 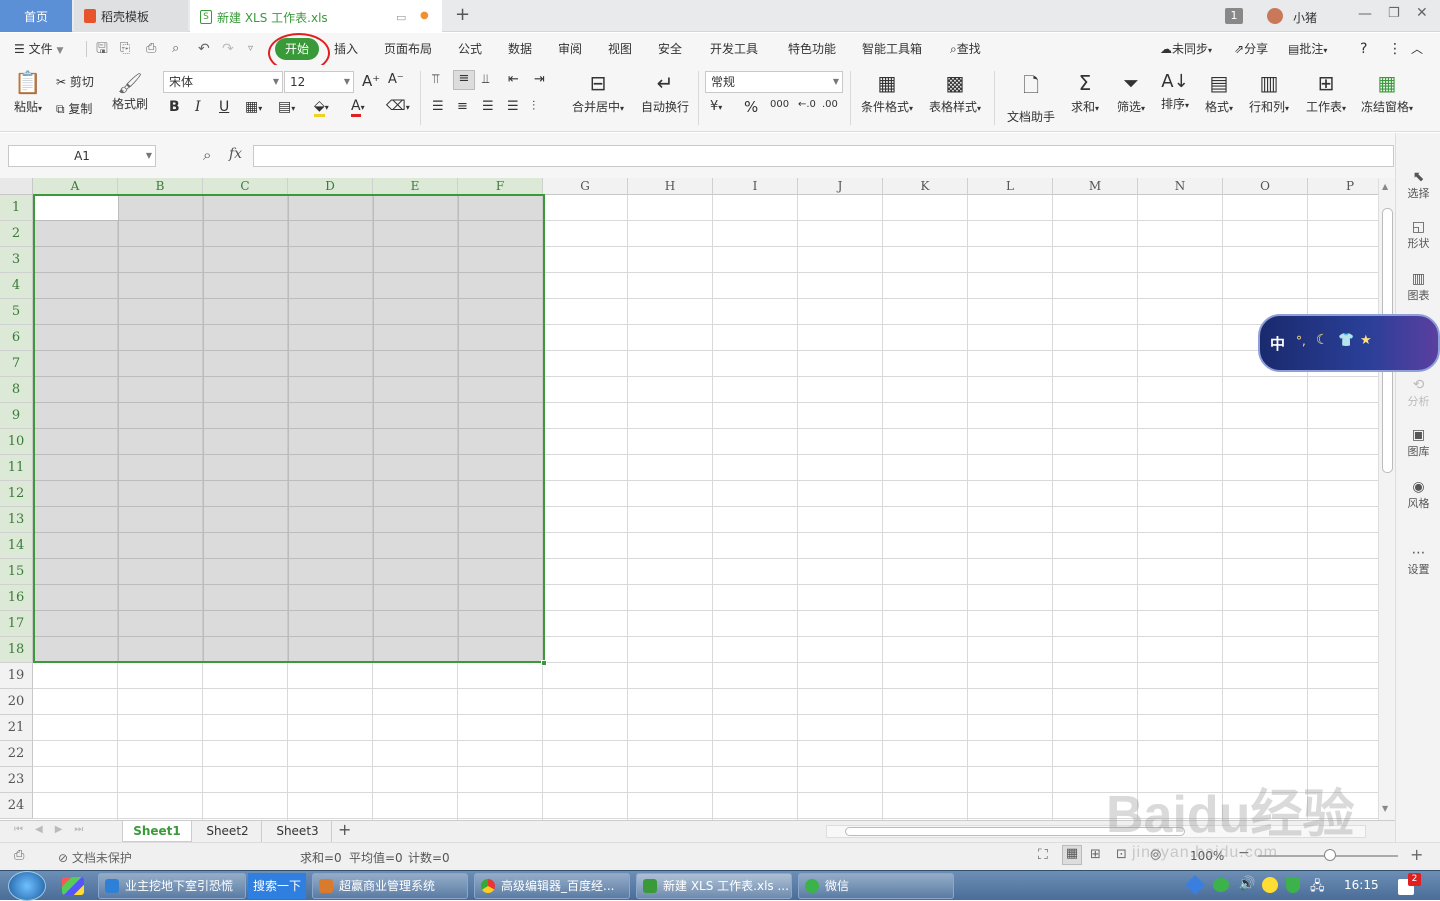 I want to click on increase-font-icon: A⁺, so click(x=371, y=81).